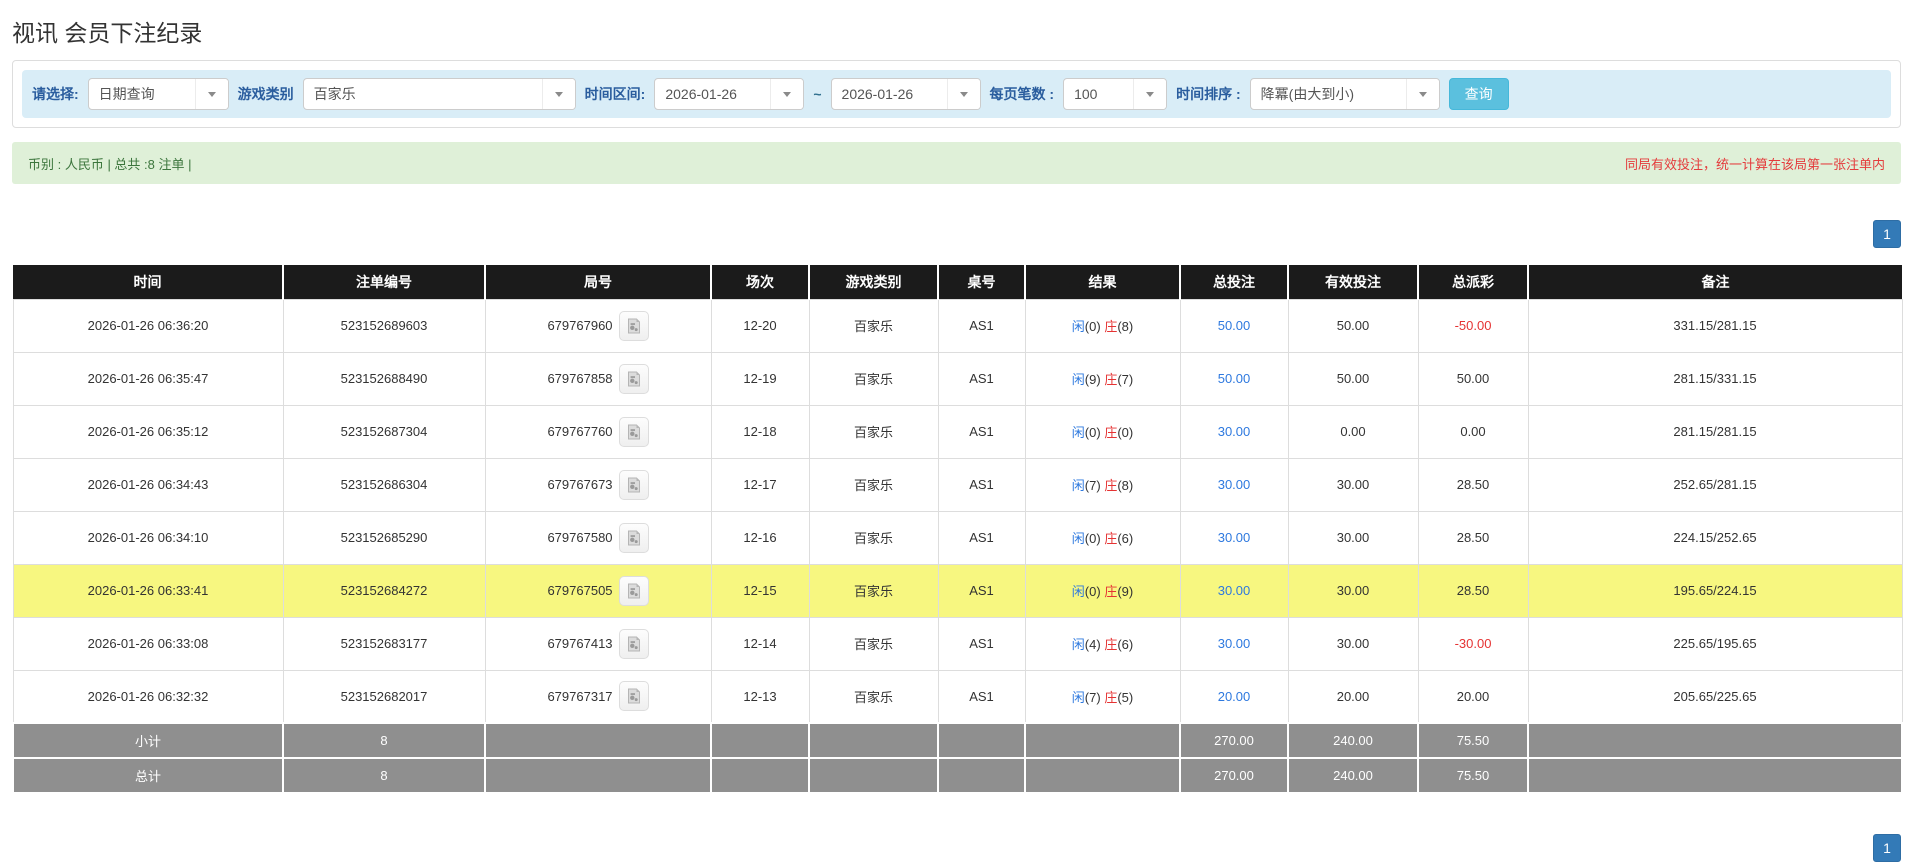 The height and width of the screenshot is (862, 1913). I want to click on time-range-label: 时间区间:, so click(615, 94).